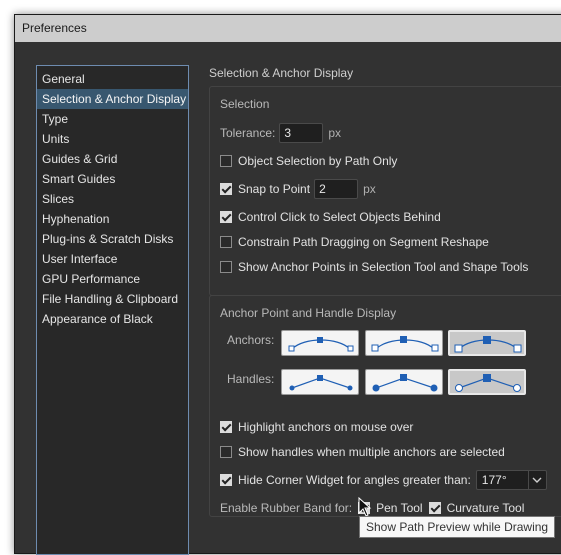  What do you see at coordinates (112, 159) in the screenshot?
I see `sidebar-item-guides-grid: Guides & Grid` at bounding box center [112, 159].